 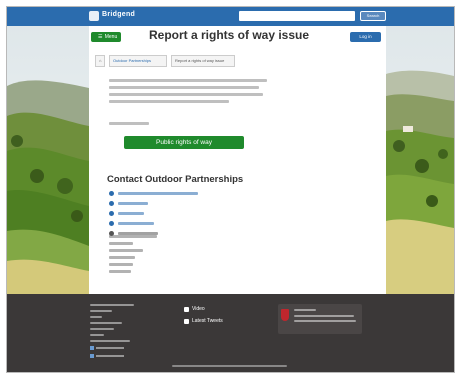 I want to click on footer-social: Video Latest Tweets, so click(x=214, y=318).